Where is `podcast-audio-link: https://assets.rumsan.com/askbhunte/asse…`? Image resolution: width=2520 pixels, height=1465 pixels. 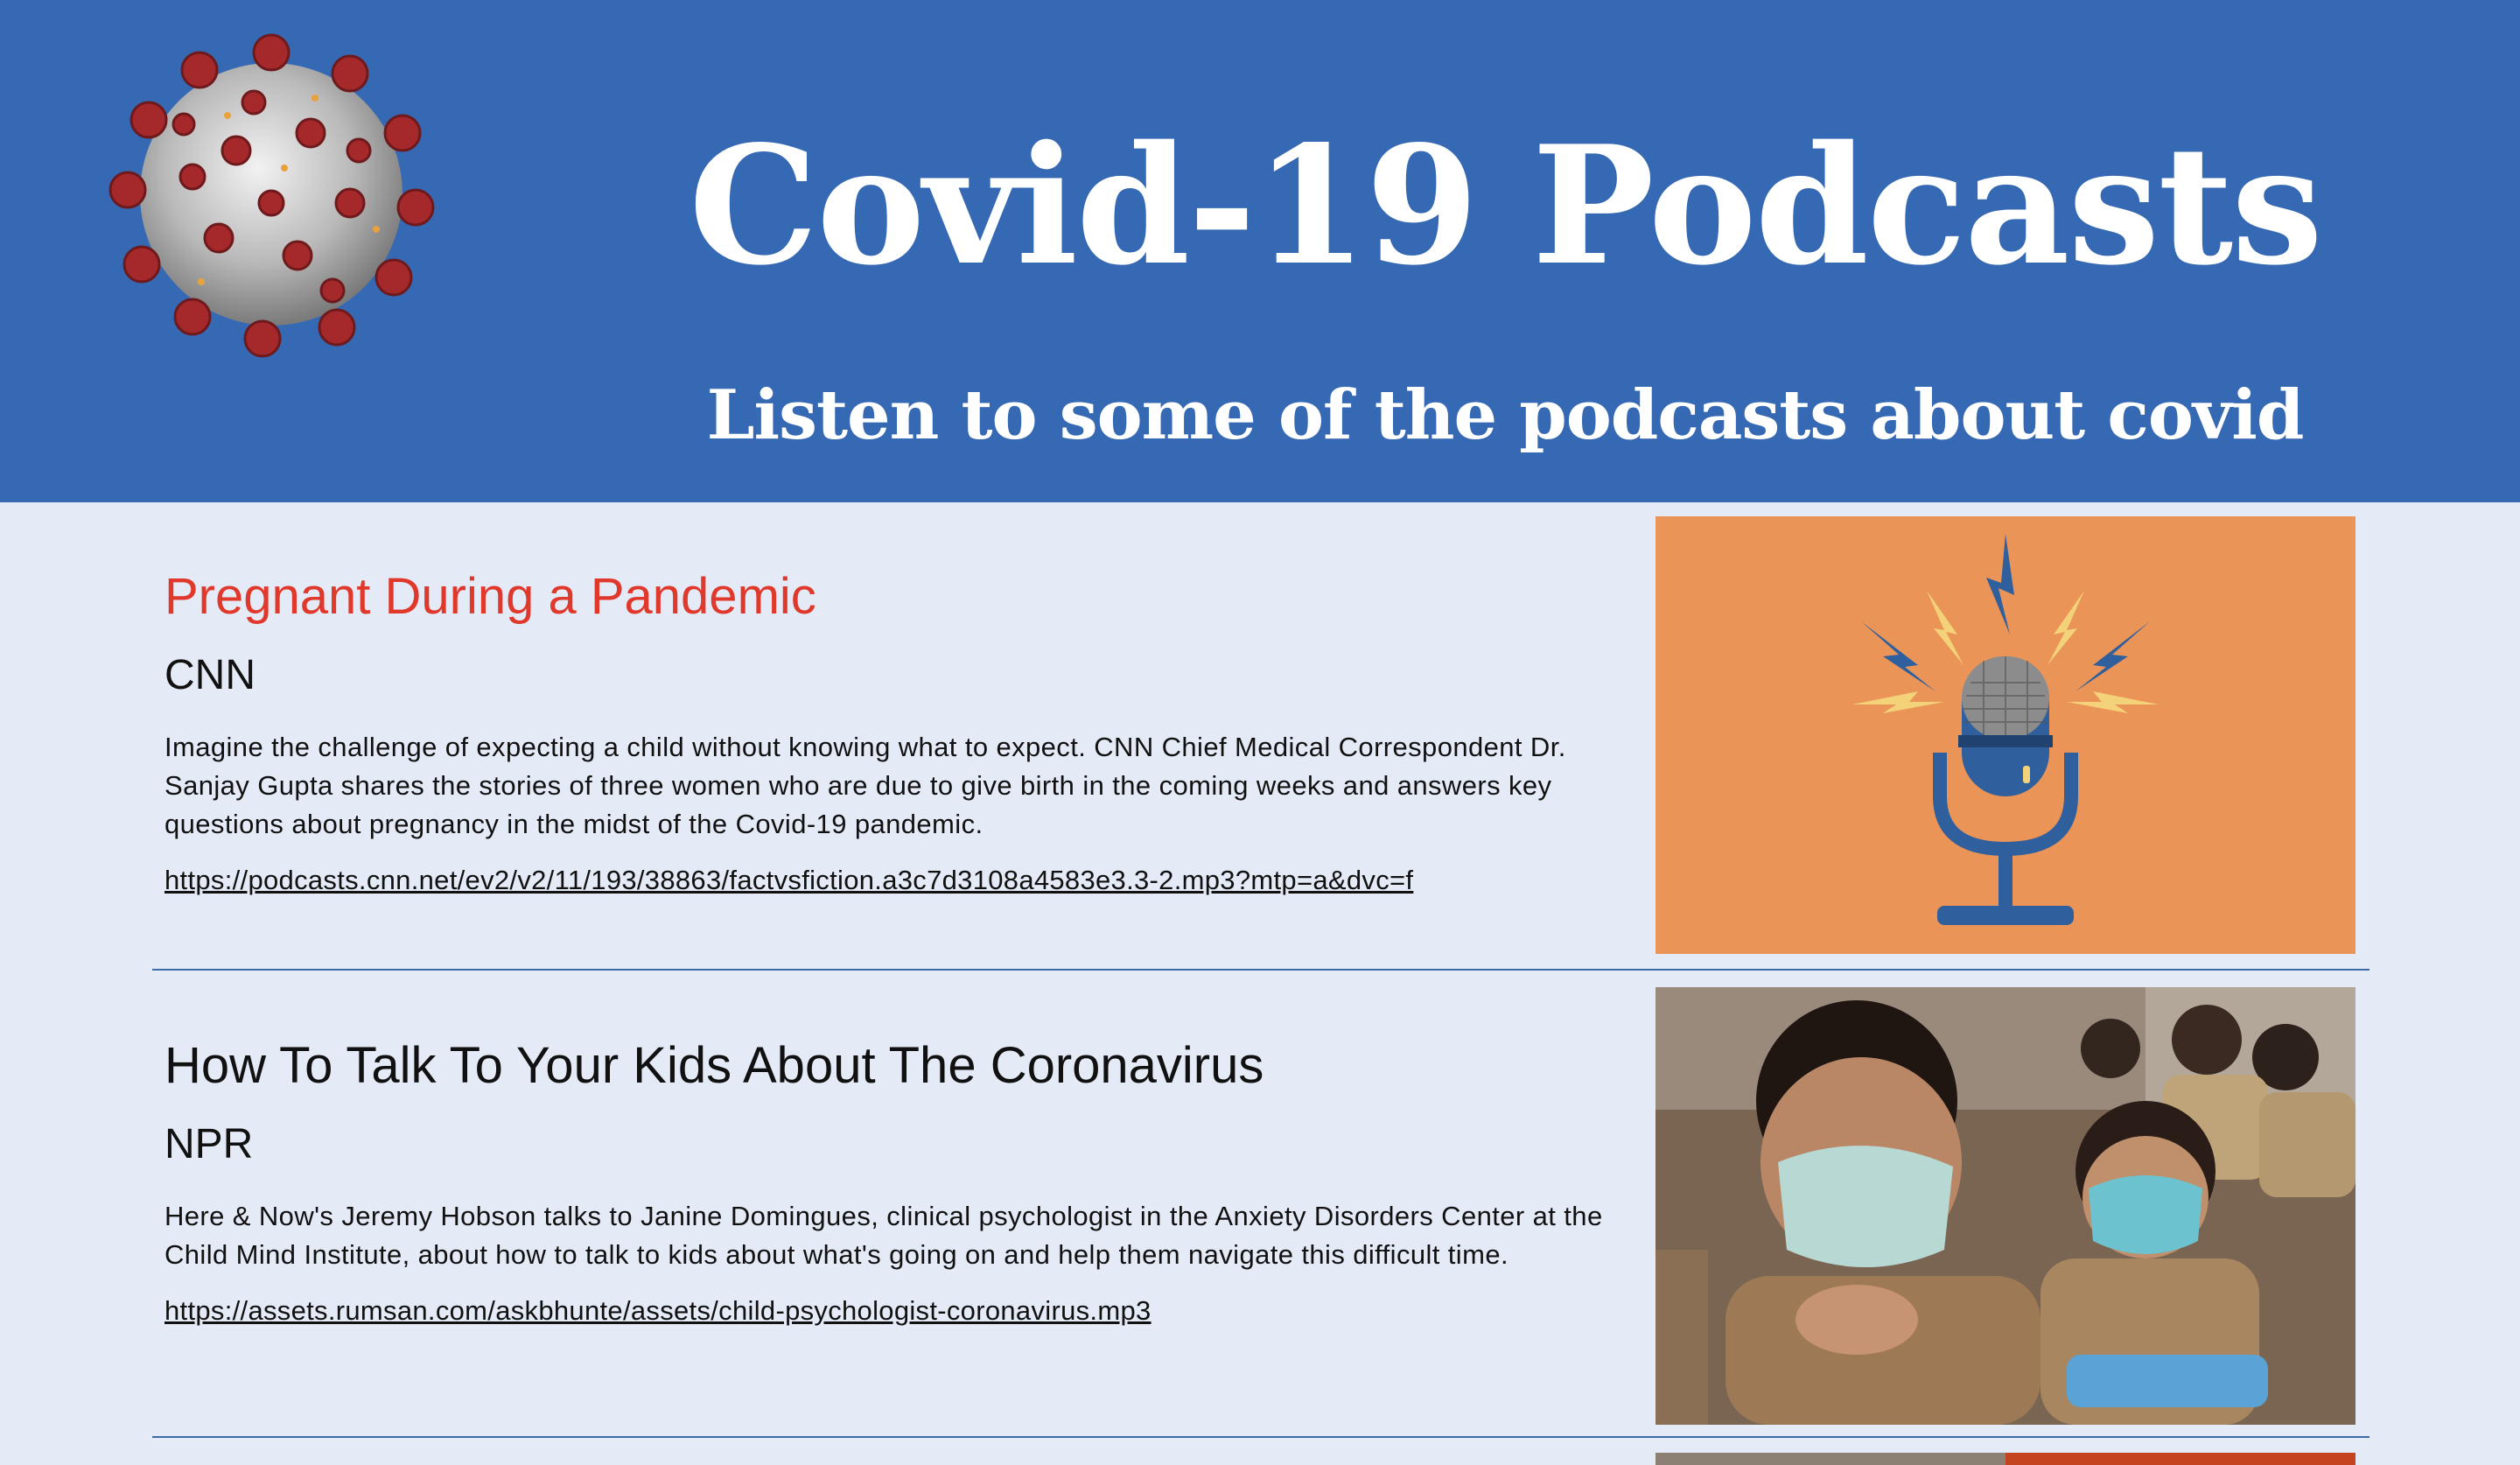 podcast-audio-link: https://assets.rumsan.com/askbhunte/asse… is located at coordinates (658, 1310).